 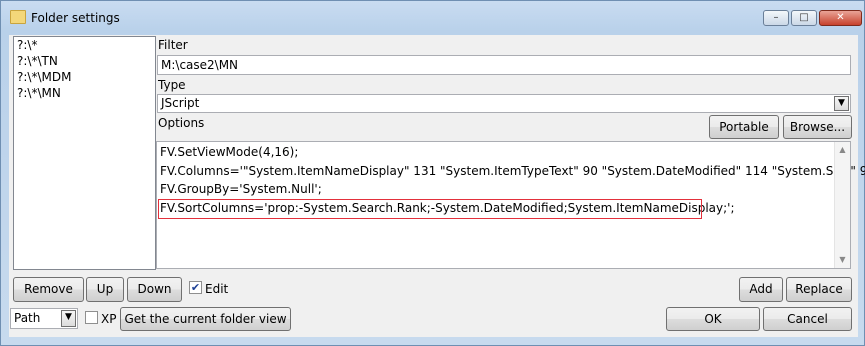 I want to click on path-select-value: Path, so click(x=27, y=318).